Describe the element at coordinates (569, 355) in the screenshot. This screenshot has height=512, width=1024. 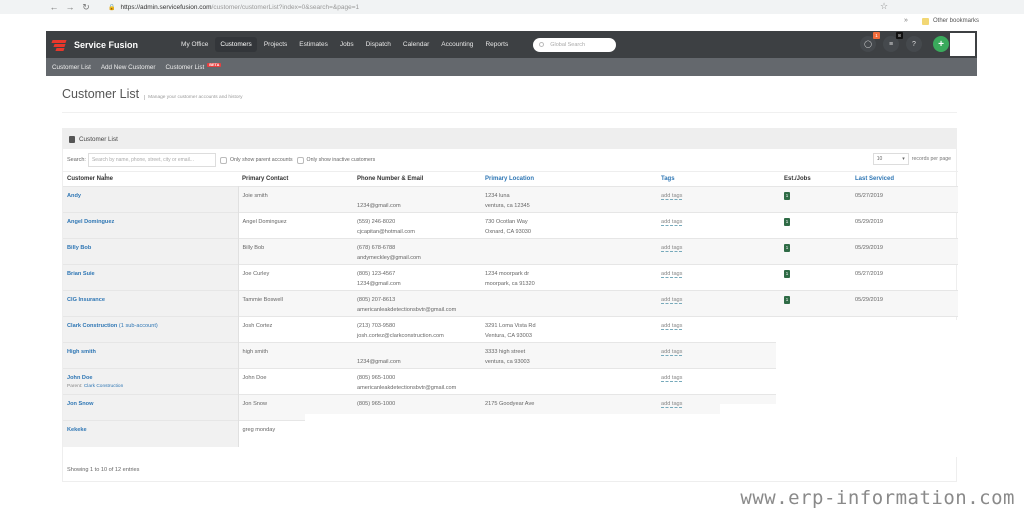
I see `primary-location-cell: 3333 high street ventura, ca 93003` at that location.